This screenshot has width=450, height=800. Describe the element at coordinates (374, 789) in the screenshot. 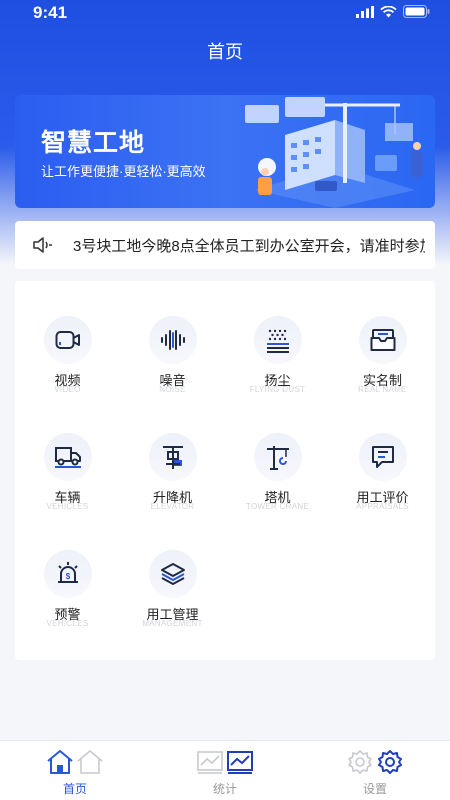

I see `tab-label: 设置` at that location.